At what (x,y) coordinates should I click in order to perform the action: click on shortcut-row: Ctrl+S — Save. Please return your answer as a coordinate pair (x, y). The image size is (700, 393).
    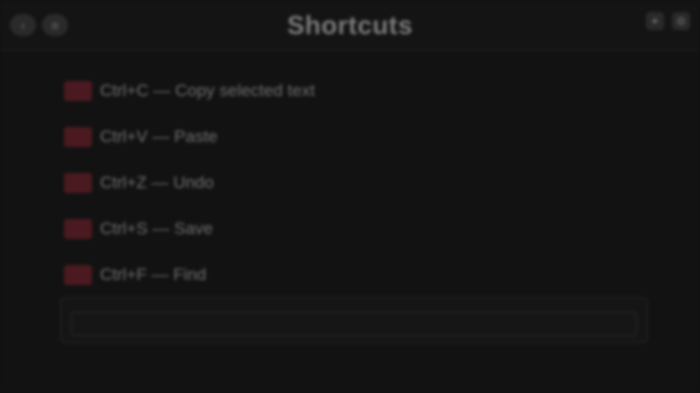
    Looking at the image, I should click on (354, 229).